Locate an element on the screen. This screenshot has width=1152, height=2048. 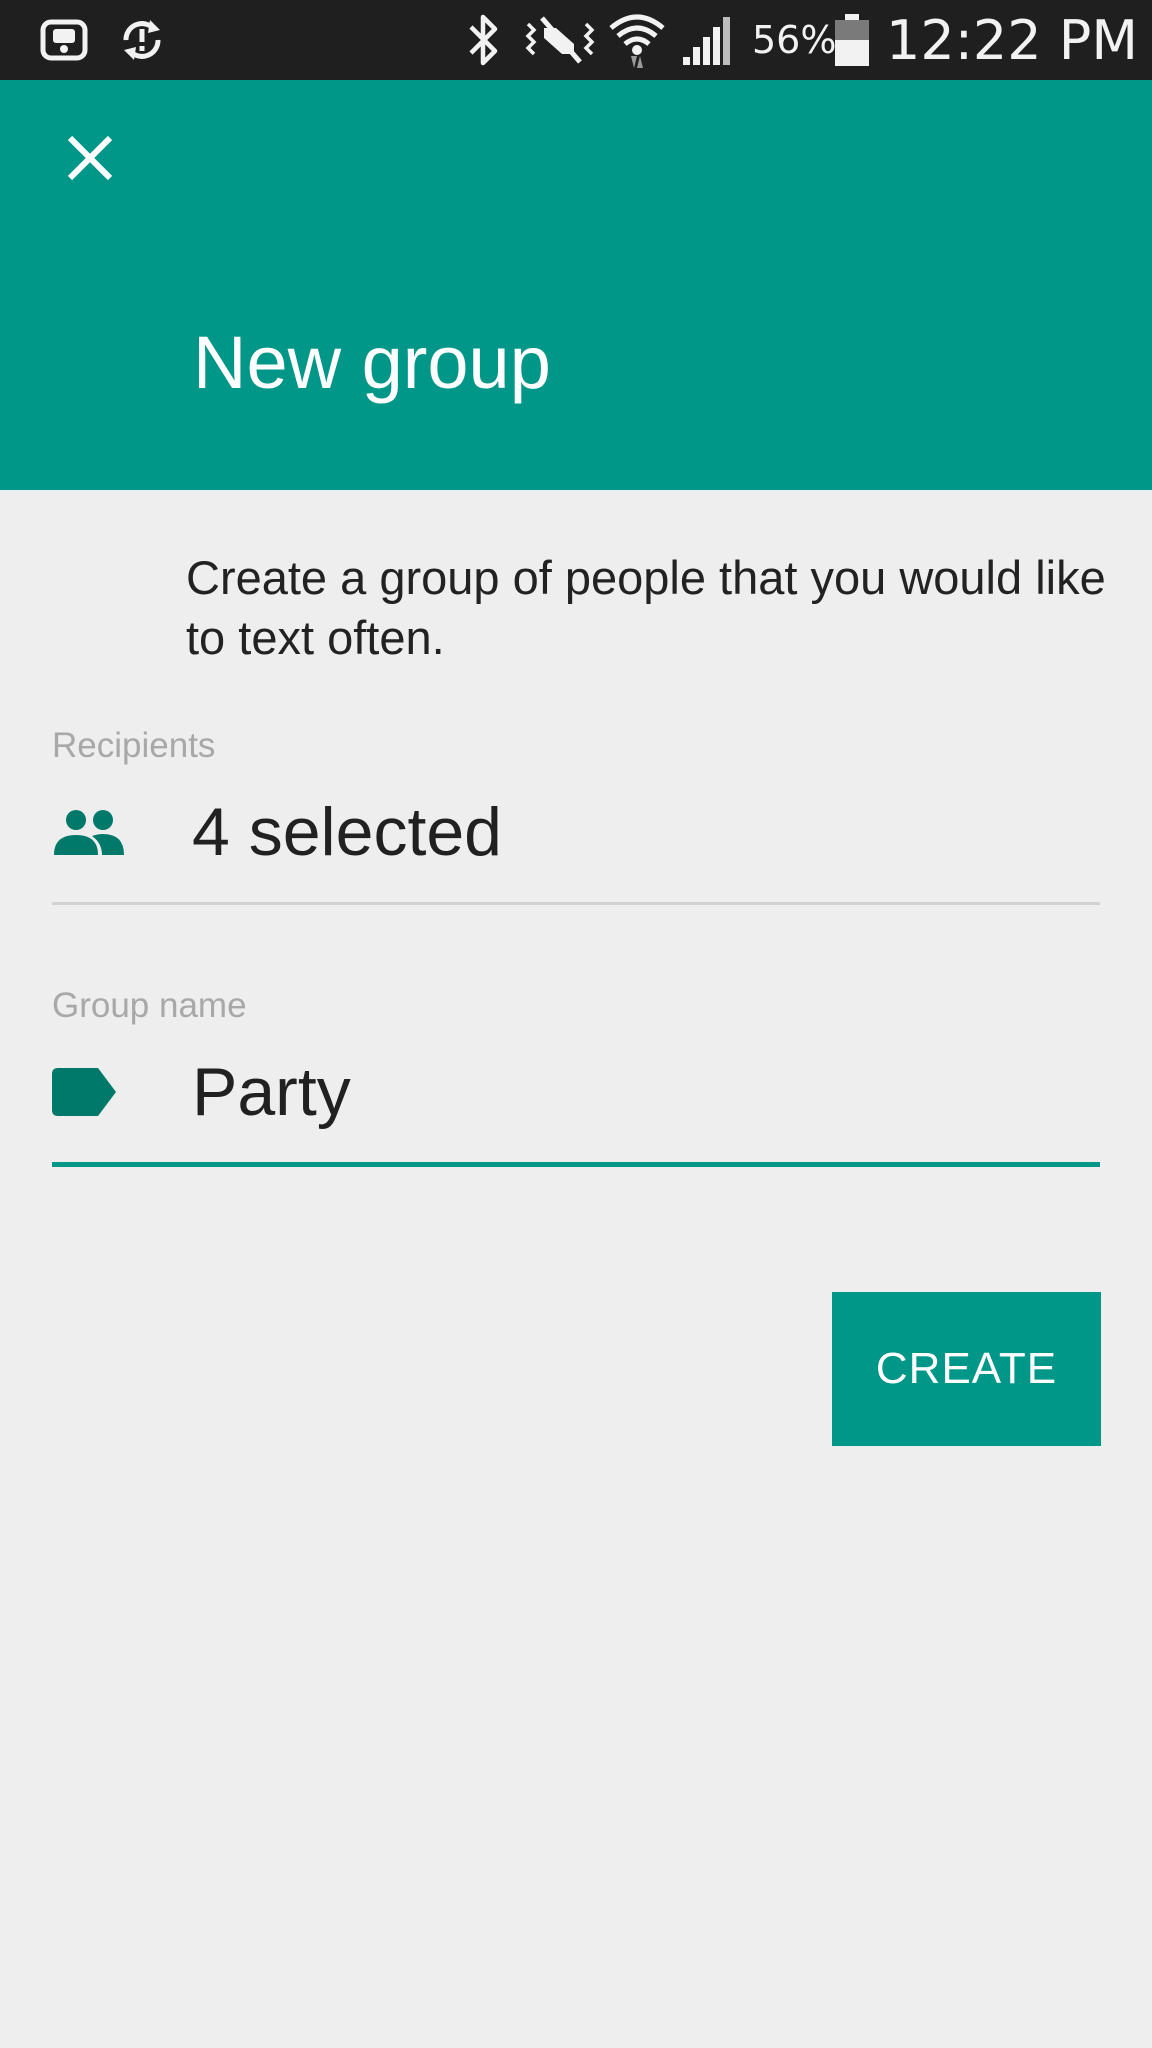
battery-icon is located at coordinates (852, 40).